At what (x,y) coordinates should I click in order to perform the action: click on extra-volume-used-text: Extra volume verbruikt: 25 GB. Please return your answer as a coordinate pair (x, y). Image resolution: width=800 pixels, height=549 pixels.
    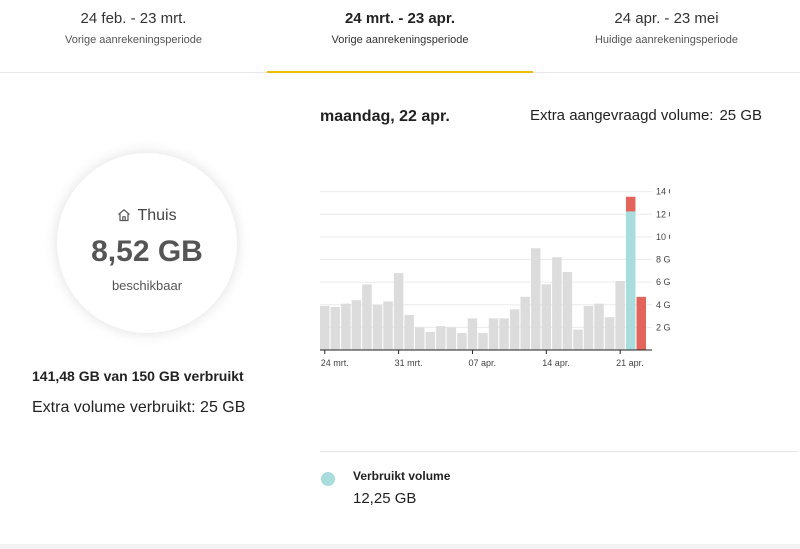
    Looking at the image, I should click on (139, 407).